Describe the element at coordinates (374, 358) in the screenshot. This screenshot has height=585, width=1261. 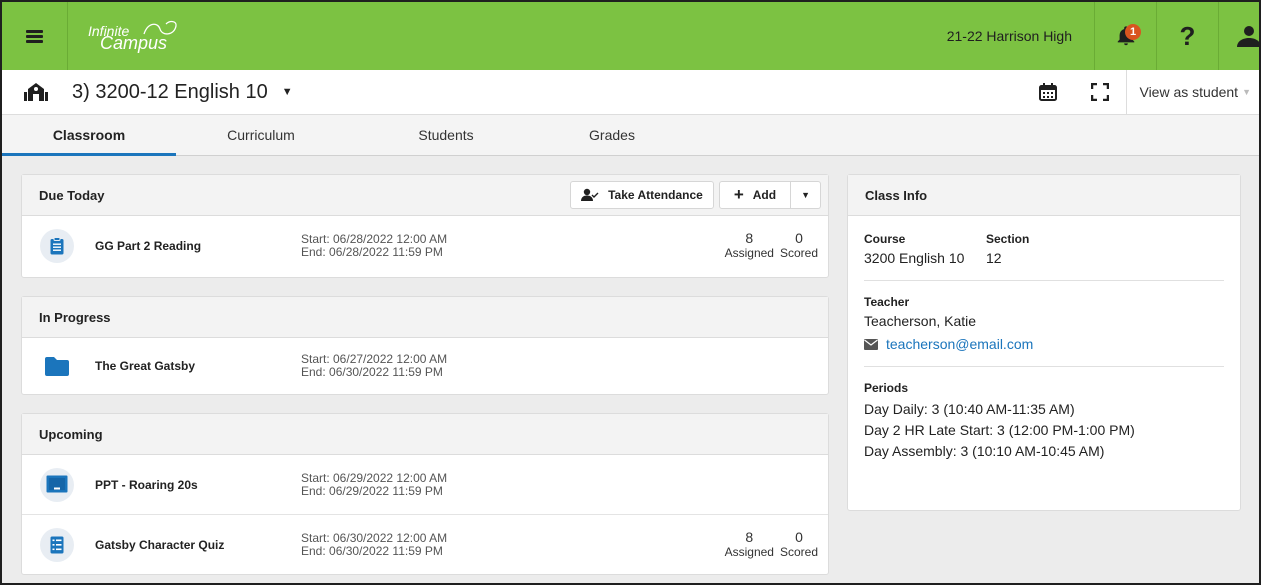
I see `item-start: Start: 06/27/2022 12:00 AM` at that location.